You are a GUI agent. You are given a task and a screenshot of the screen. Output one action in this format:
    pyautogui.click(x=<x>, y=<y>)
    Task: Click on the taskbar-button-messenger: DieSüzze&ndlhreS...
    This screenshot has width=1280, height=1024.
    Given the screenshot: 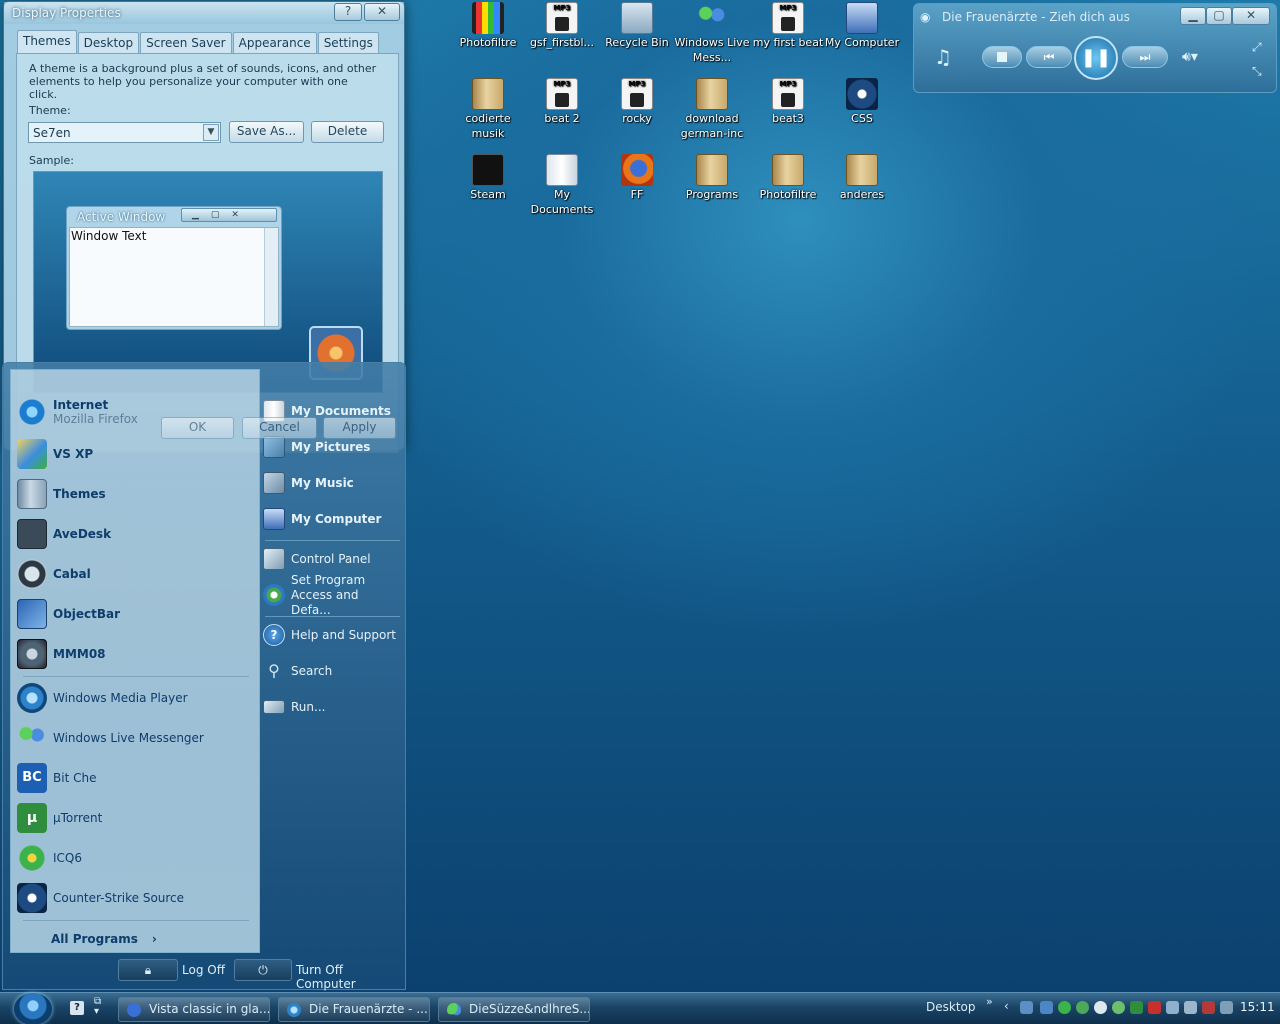 What is the action you would take?
    pyautogui.click(x=514, y=1009)
    